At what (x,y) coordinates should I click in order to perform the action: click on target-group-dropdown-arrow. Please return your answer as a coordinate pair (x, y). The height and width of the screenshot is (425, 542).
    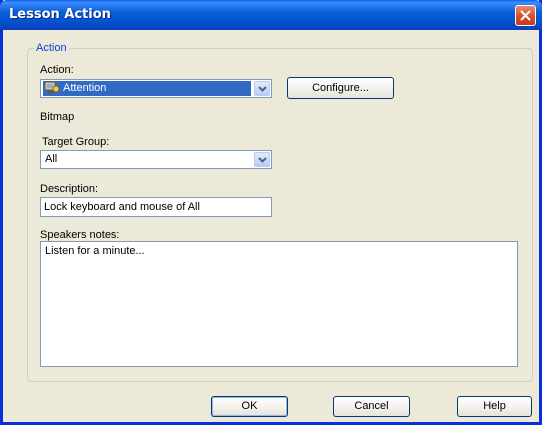
    Looking at the image, I should click on (262, 159).